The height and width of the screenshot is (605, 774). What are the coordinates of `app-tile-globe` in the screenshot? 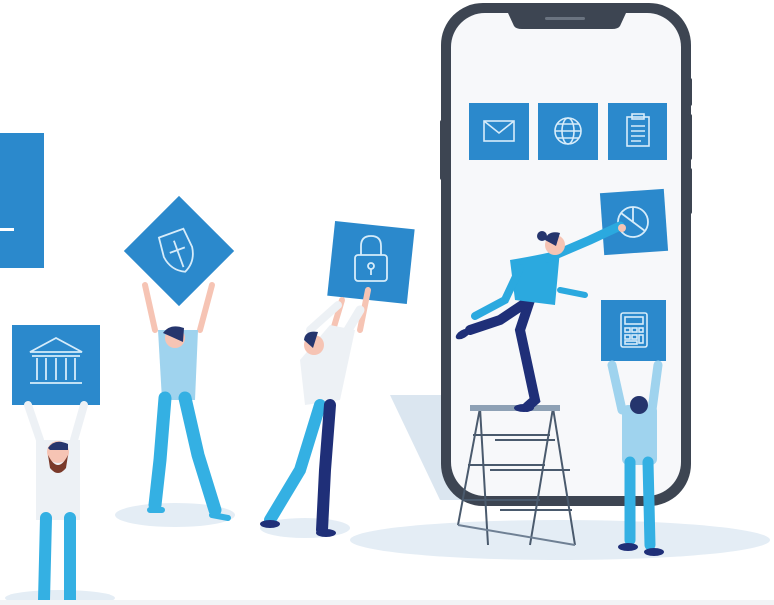 It's located at (568, 131).